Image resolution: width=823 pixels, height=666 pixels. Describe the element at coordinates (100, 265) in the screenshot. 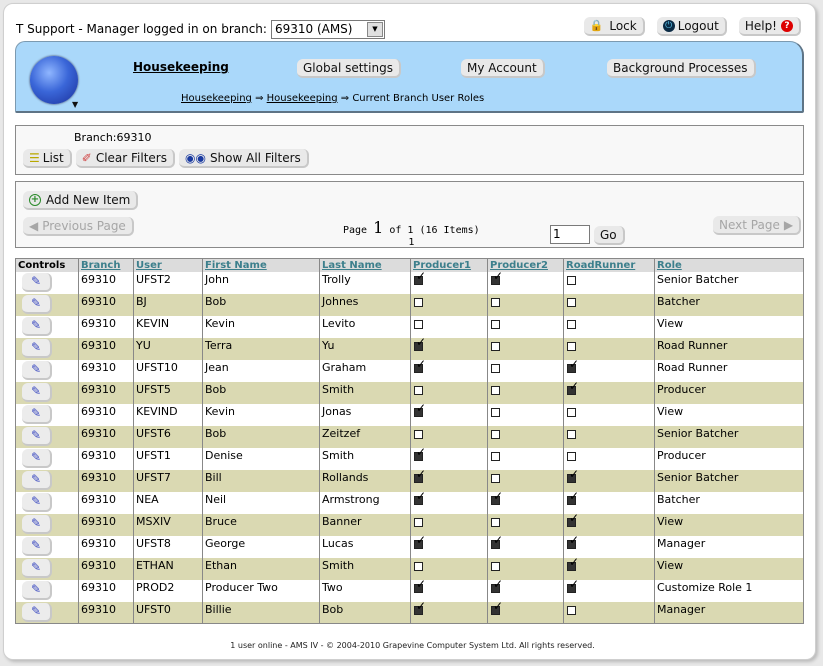

I see `sort-link-branch: Branch` at that location.